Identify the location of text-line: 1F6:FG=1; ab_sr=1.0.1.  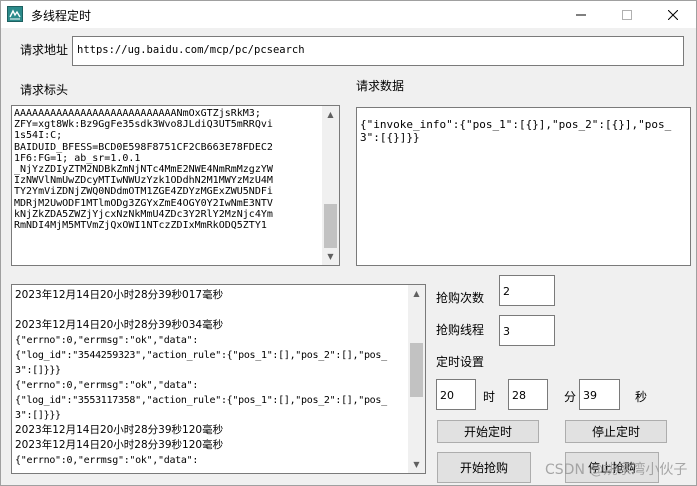
(77, 158).